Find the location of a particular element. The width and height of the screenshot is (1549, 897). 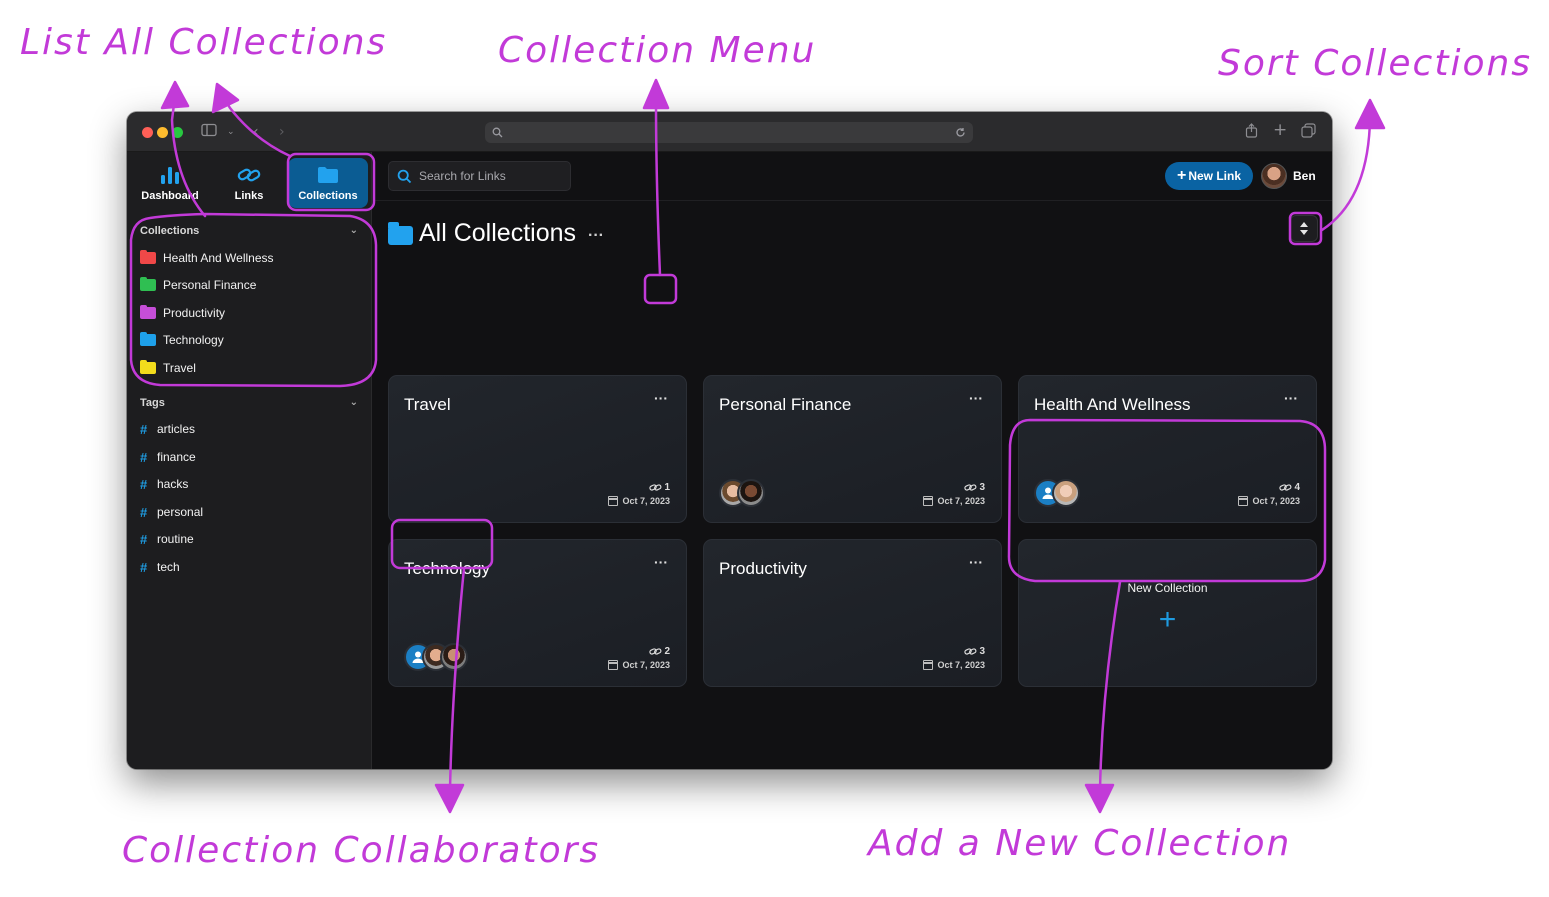

new-link-label: New Link is located at coordinates (1215, 176).